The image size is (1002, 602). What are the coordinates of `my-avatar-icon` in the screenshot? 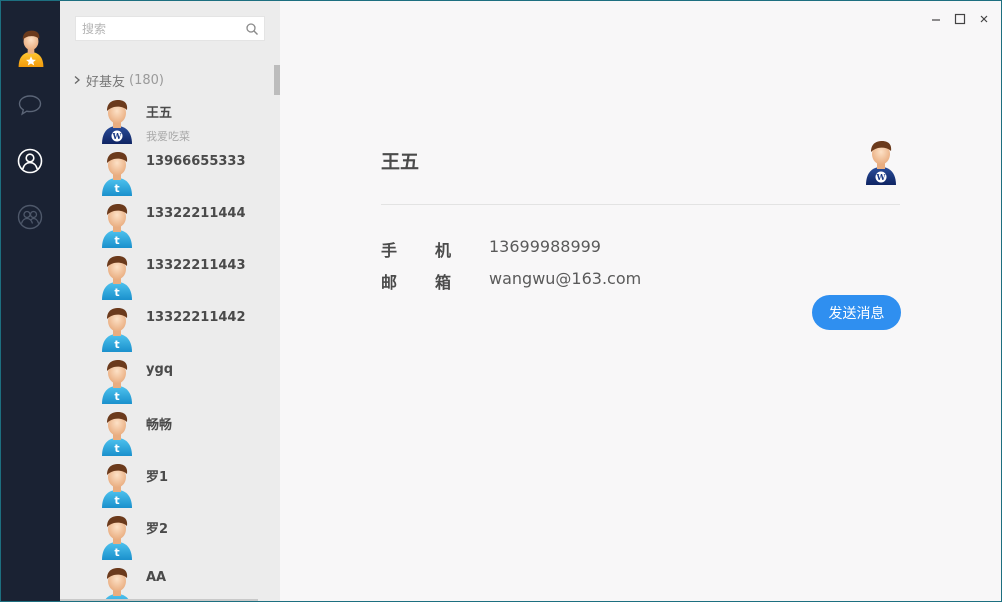 It's located at (31, 48).